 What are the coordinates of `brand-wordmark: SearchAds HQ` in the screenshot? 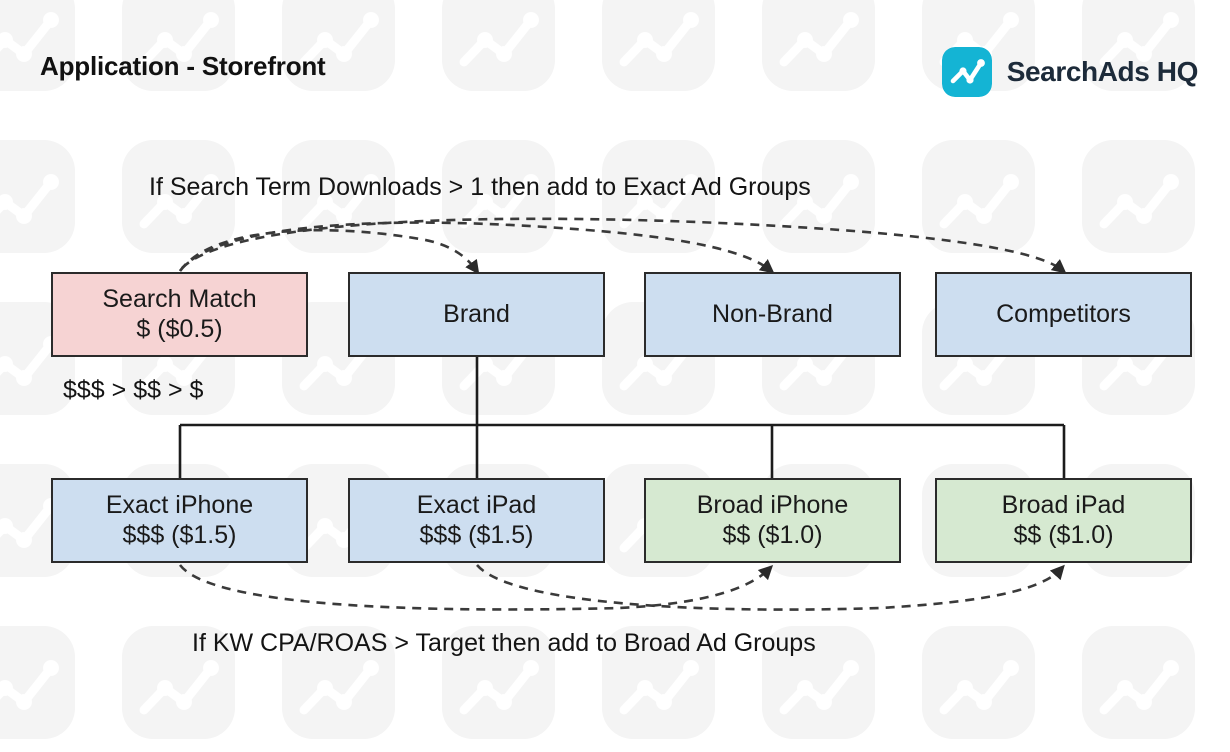 It's located at (1102, 71).